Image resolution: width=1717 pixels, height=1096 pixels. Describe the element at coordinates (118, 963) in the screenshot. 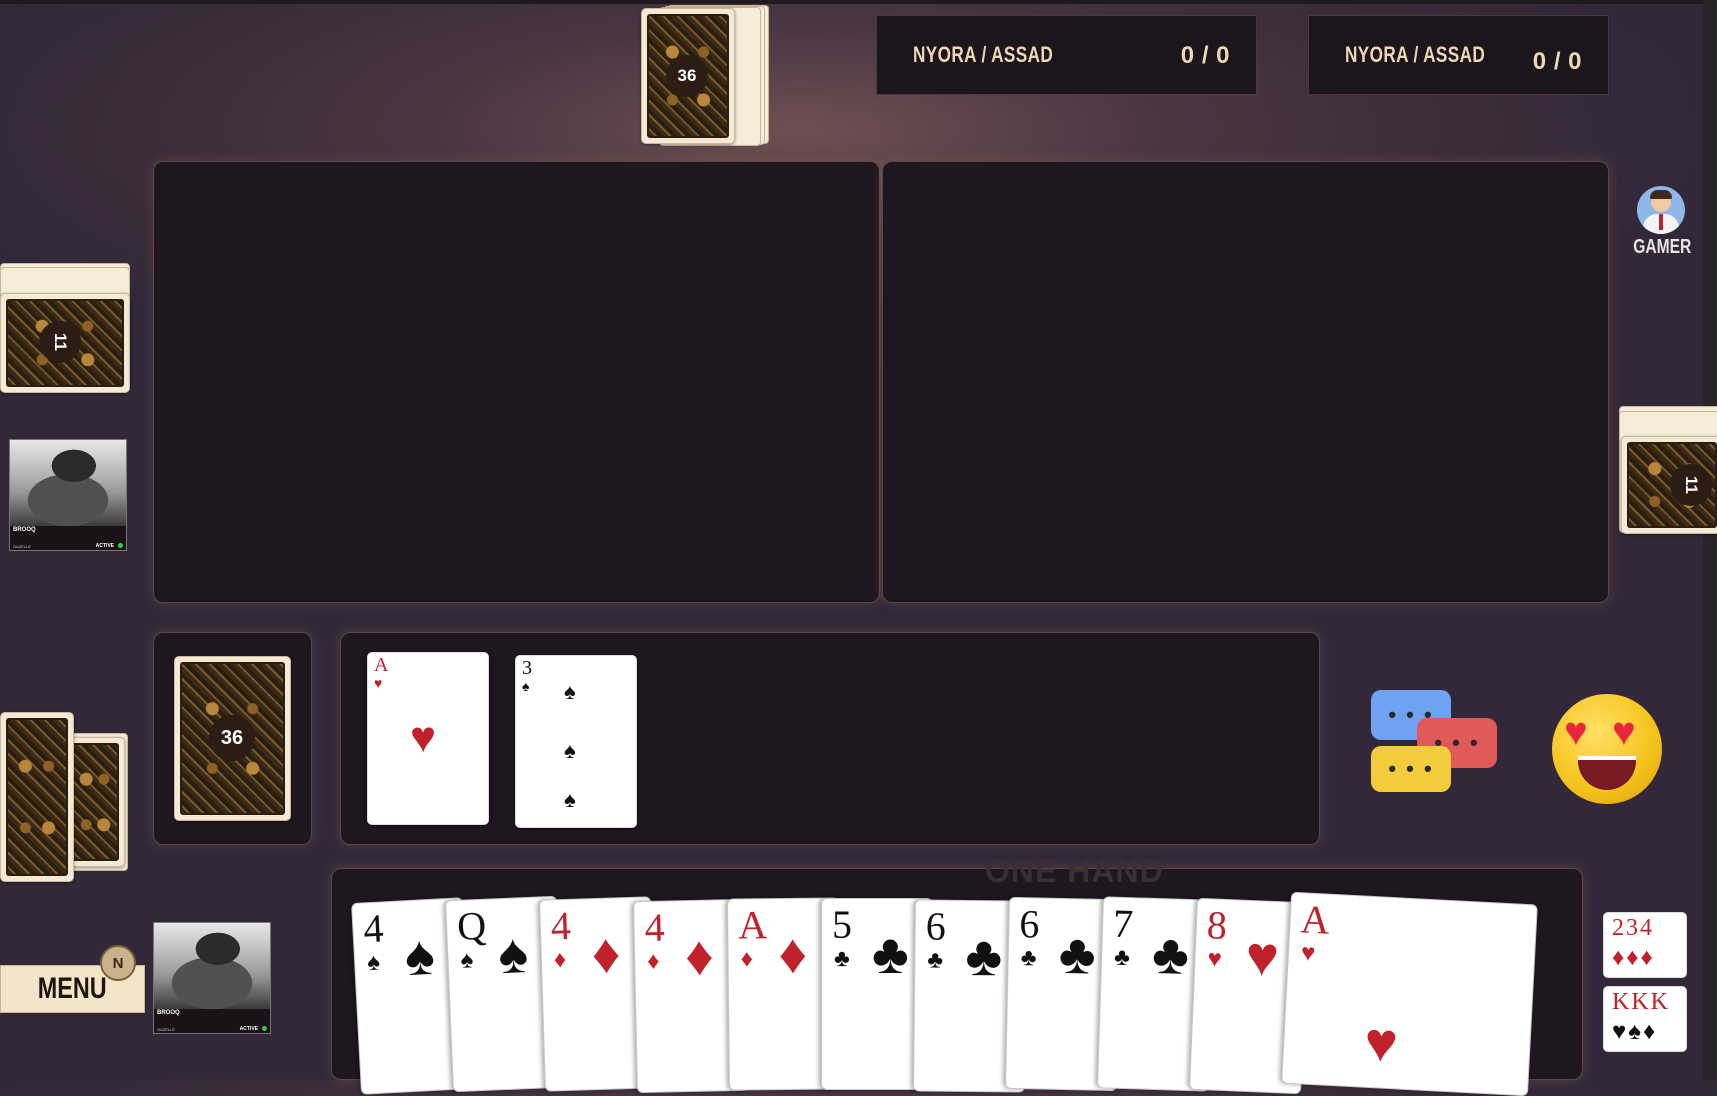

I see `notification-badge: N` at that location.